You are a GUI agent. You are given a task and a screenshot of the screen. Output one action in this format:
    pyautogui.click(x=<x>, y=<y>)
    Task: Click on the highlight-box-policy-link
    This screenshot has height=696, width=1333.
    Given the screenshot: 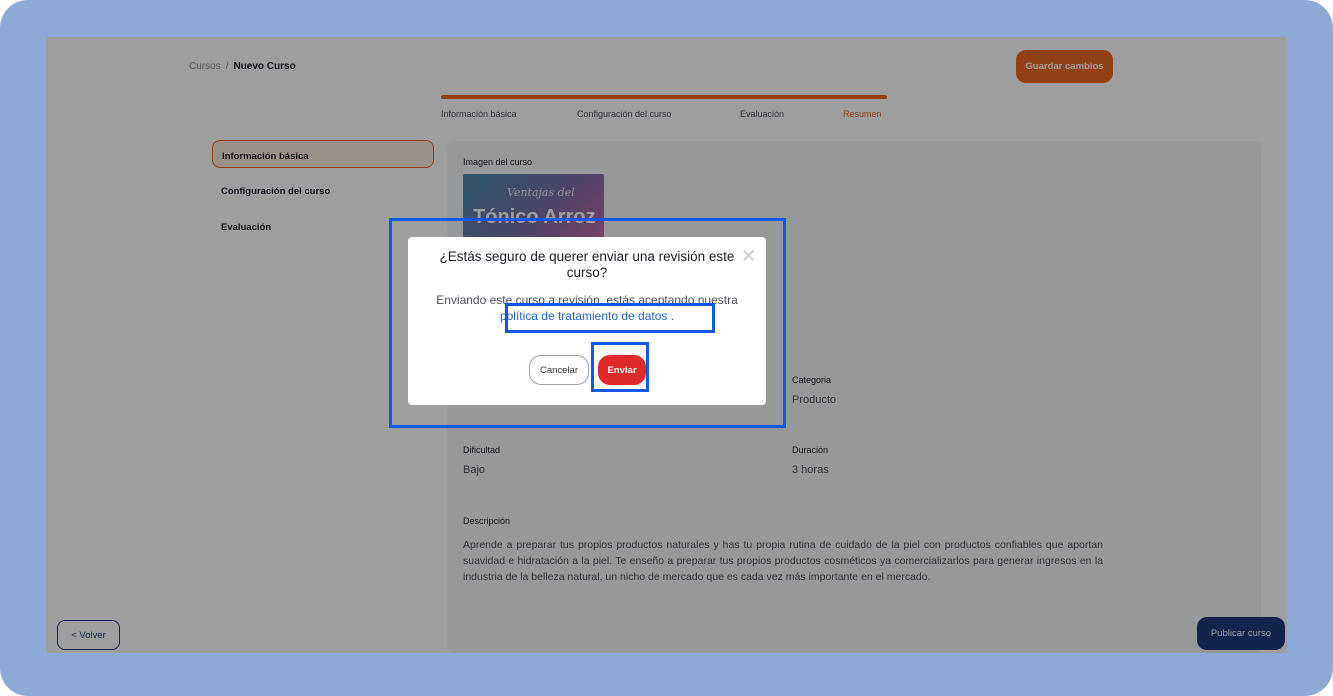 What is the action you would take?
    pyautogui.click(x=610, y=318)
    